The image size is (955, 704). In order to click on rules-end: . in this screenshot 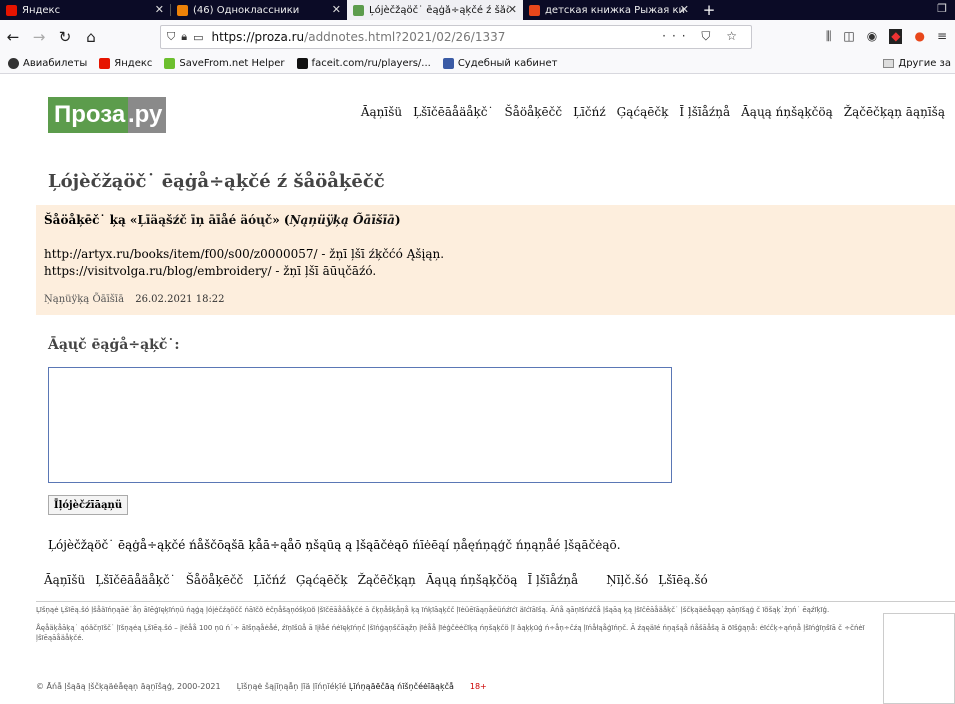, I will do `click(618, 545)`.